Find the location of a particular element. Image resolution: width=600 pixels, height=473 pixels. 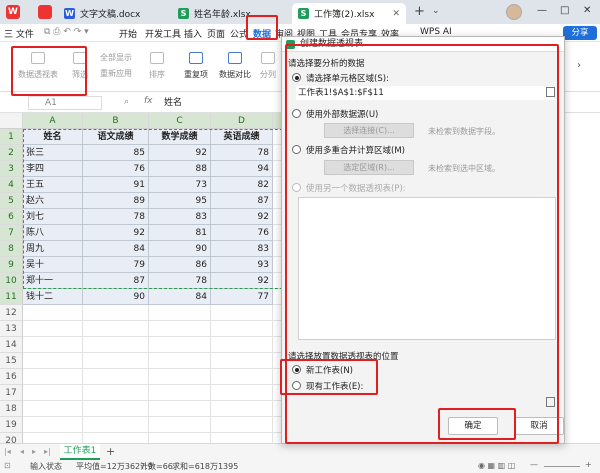

column-header-c: C is located at coordinates (180, 121).